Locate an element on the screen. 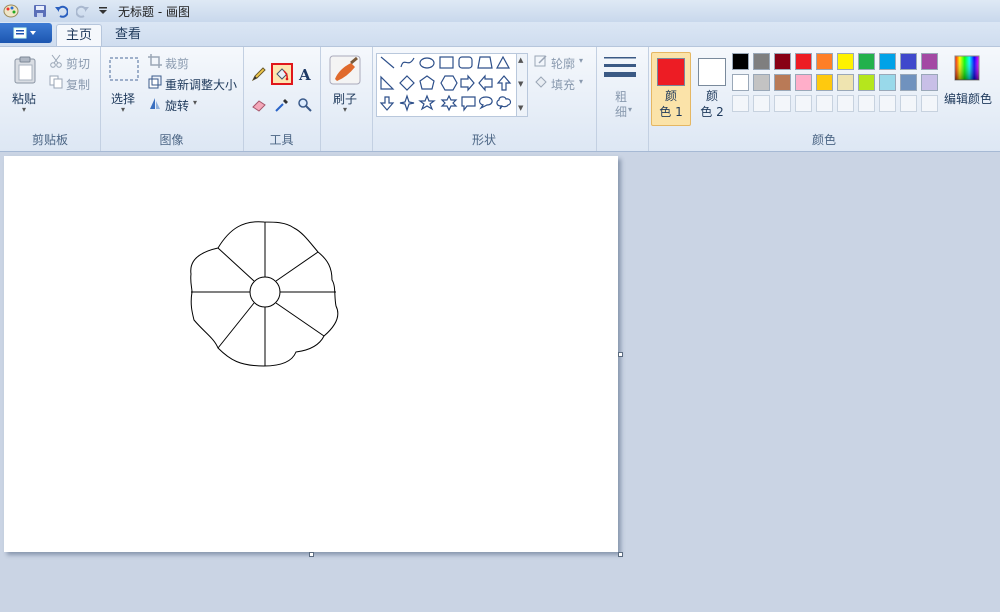 The height and width of the screenshot is (612, 1000). resize-button: 重新调整大小 is located at coordinates (201, 84).